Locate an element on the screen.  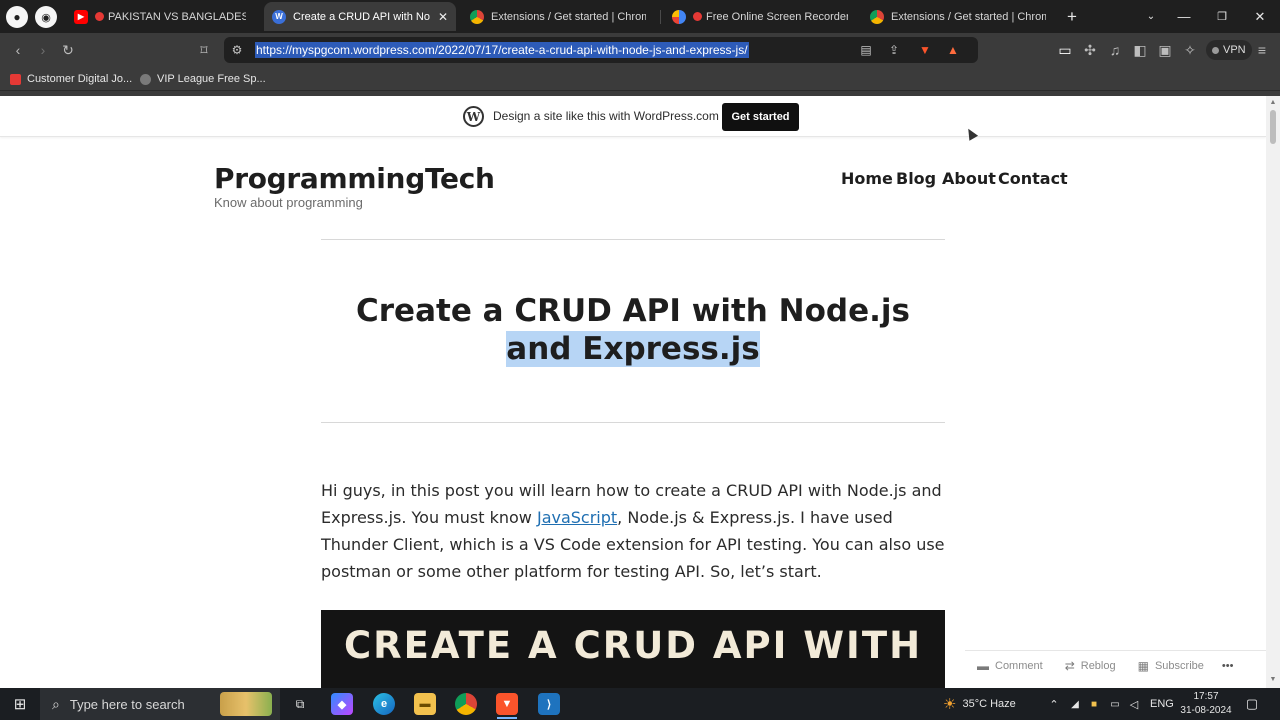
live-indicator-icon is located at coordinates (99, 16).